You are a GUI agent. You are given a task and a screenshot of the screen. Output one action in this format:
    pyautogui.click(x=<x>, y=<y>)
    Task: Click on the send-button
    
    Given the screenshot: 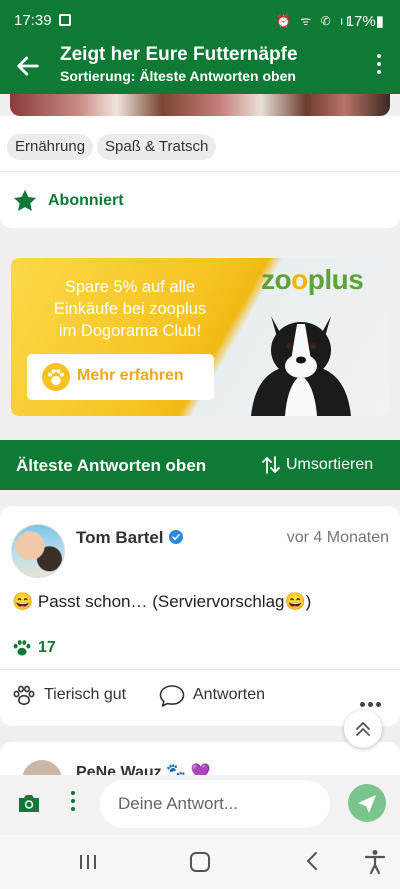 What is the action you would take?
    pyautogui.click(x=367, y=803)
    